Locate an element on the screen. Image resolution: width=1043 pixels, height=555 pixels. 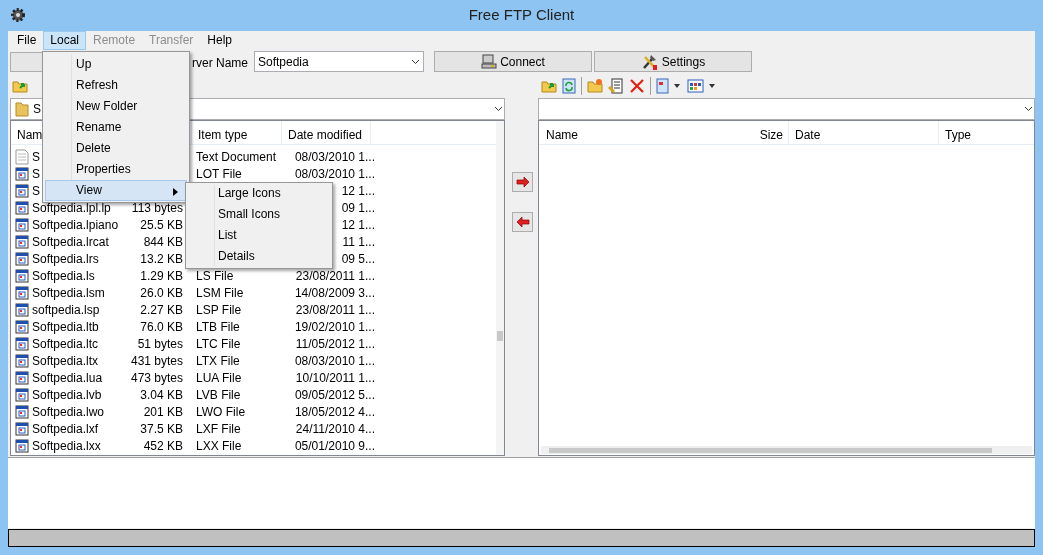
menu-item: New Folder is located at coordinates (116, 106).